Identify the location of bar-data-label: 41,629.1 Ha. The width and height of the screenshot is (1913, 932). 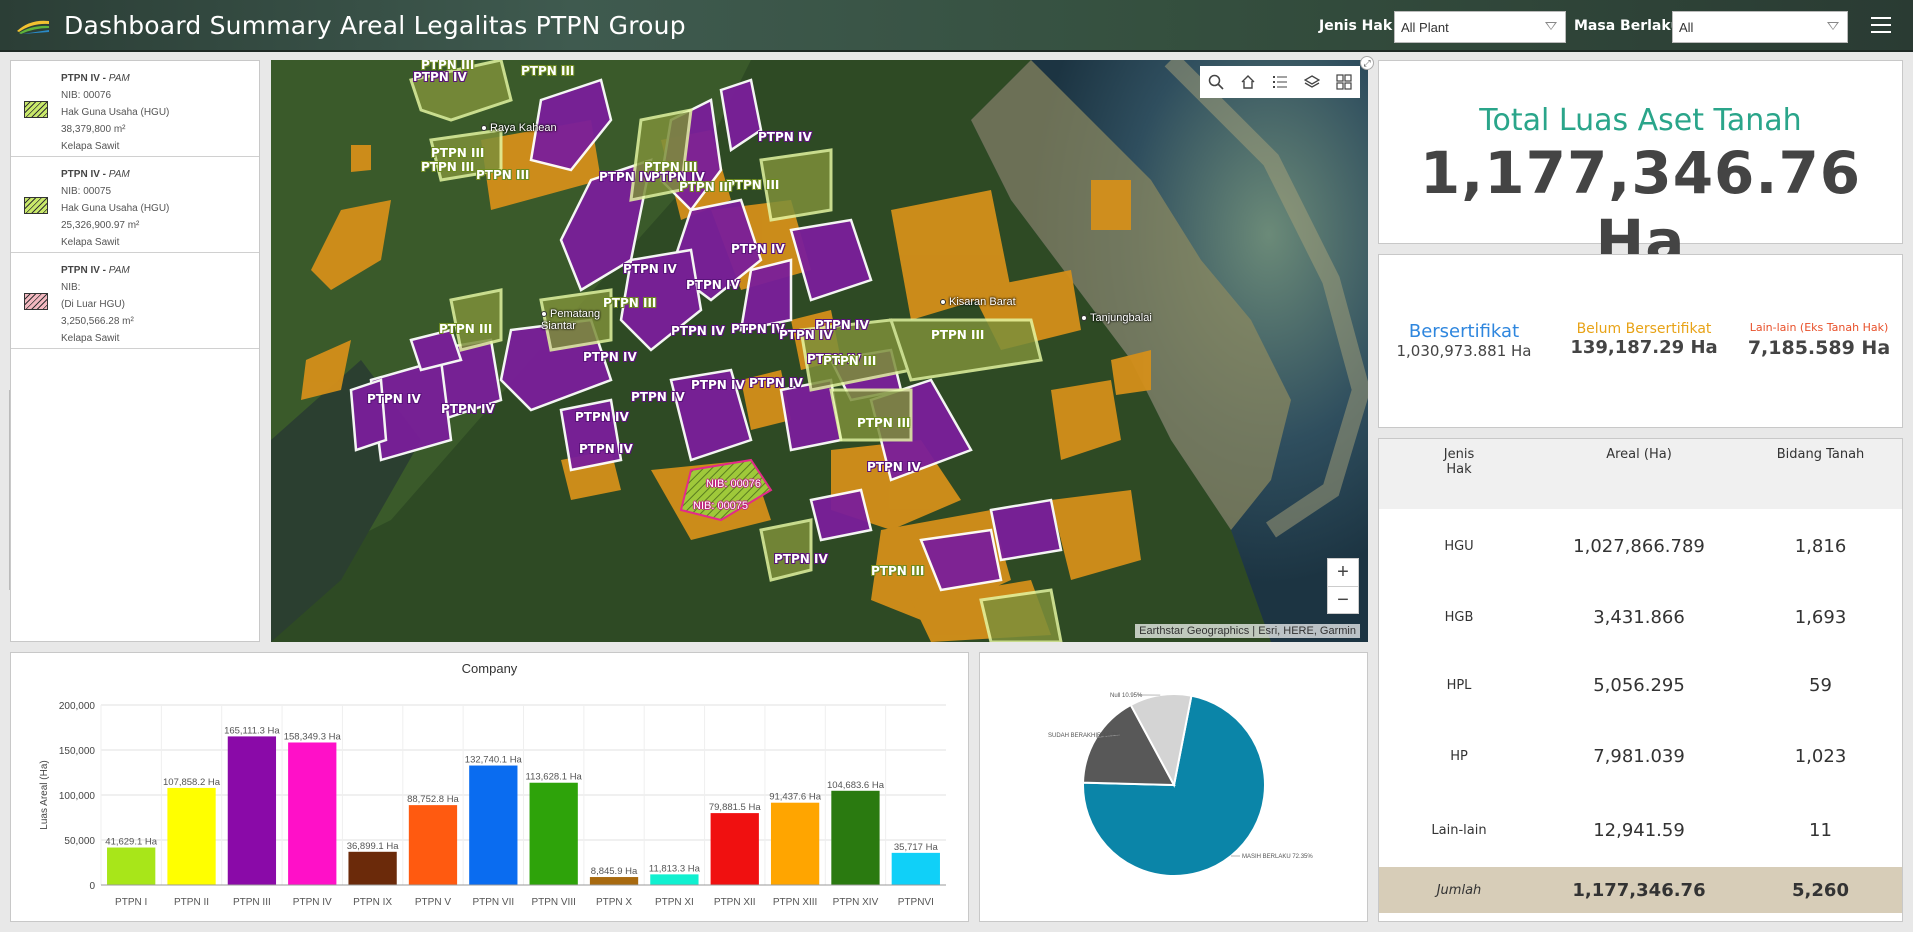
(131, 842).